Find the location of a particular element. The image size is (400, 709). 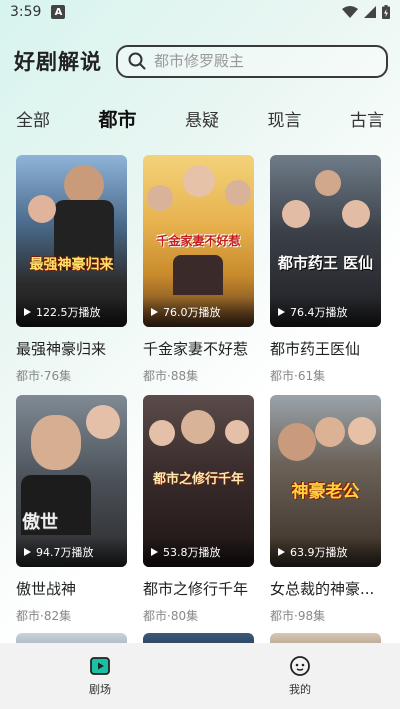

drama-card: 都市药王 医仙 76.4万播放 都市药王医仙 都市·61集 is located at coordinates (325, 275).